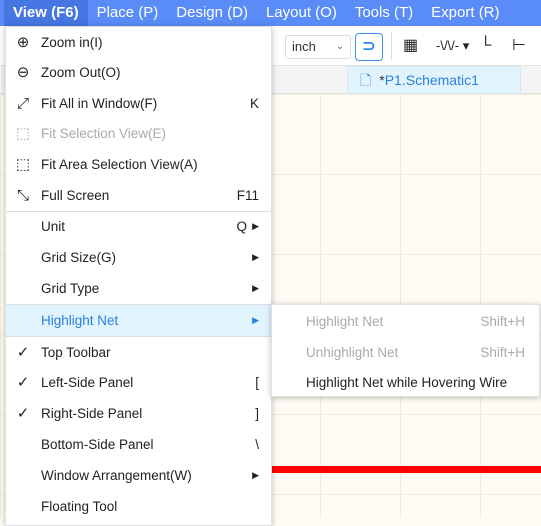 This screenshot has height=526, width=541. I want to click on netlabel-icon: ⊢, so click(519, 46).